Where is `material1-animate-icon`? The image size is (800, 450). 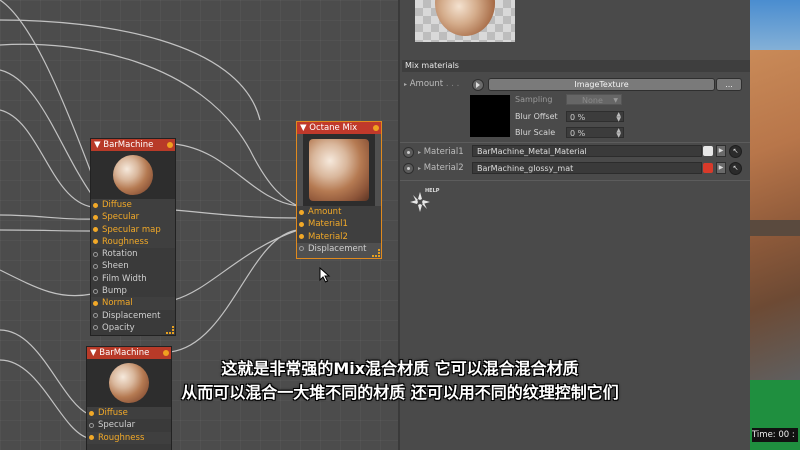
material1-animate-icon is located at coordinates (408, 152).